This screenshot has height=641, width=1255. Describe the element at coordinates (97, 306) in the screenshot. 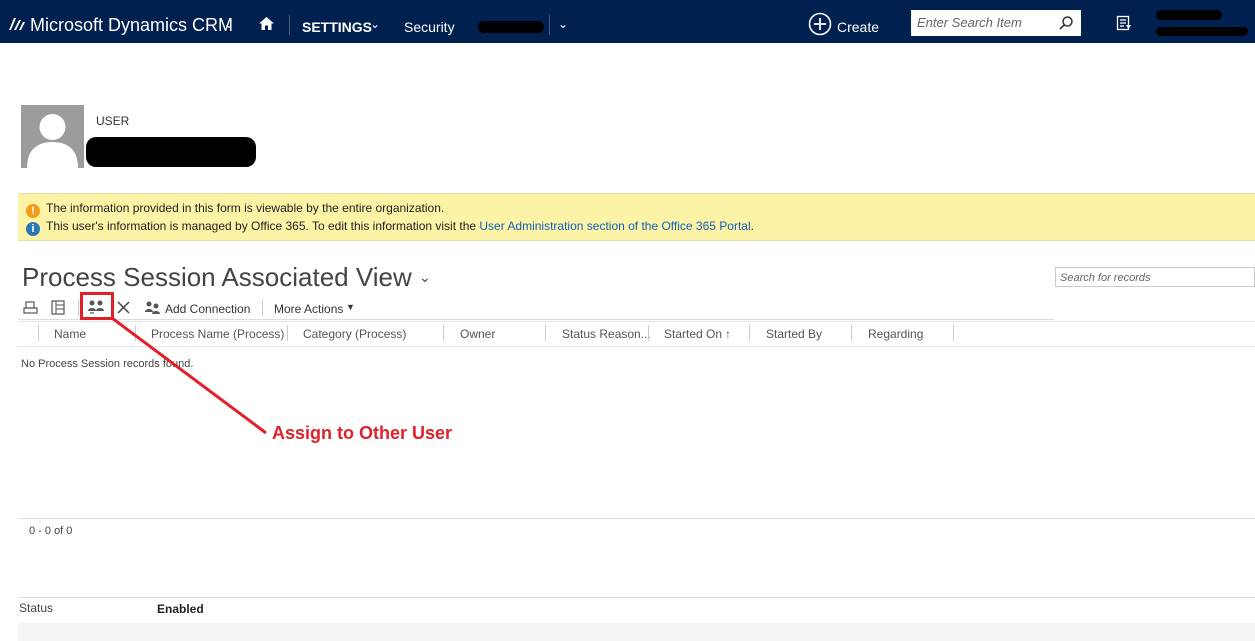

I see `annotation-highlight-box` at that location.